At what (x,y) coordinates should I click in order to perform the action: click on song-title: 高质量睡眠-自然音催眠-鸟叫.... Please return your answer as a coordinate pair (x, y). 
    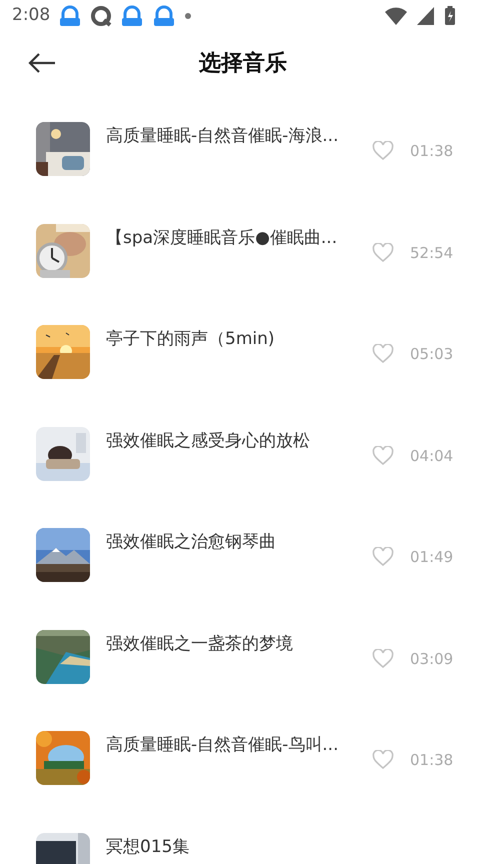
    Looking at the image, I should click on (231, 745).